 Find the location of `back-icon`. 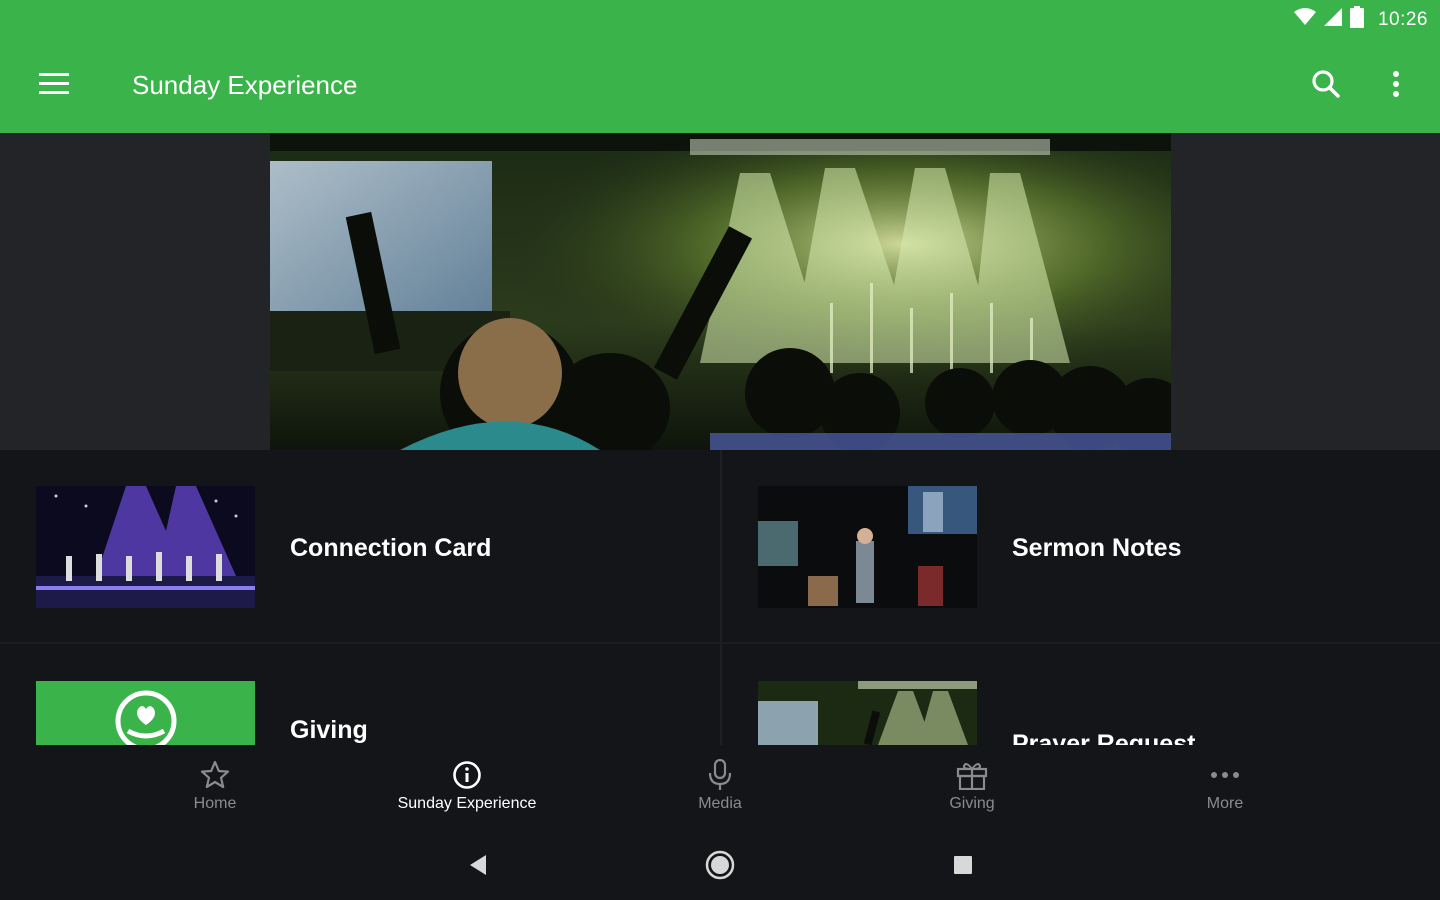

back-icon is located at coordinates (478, 867).